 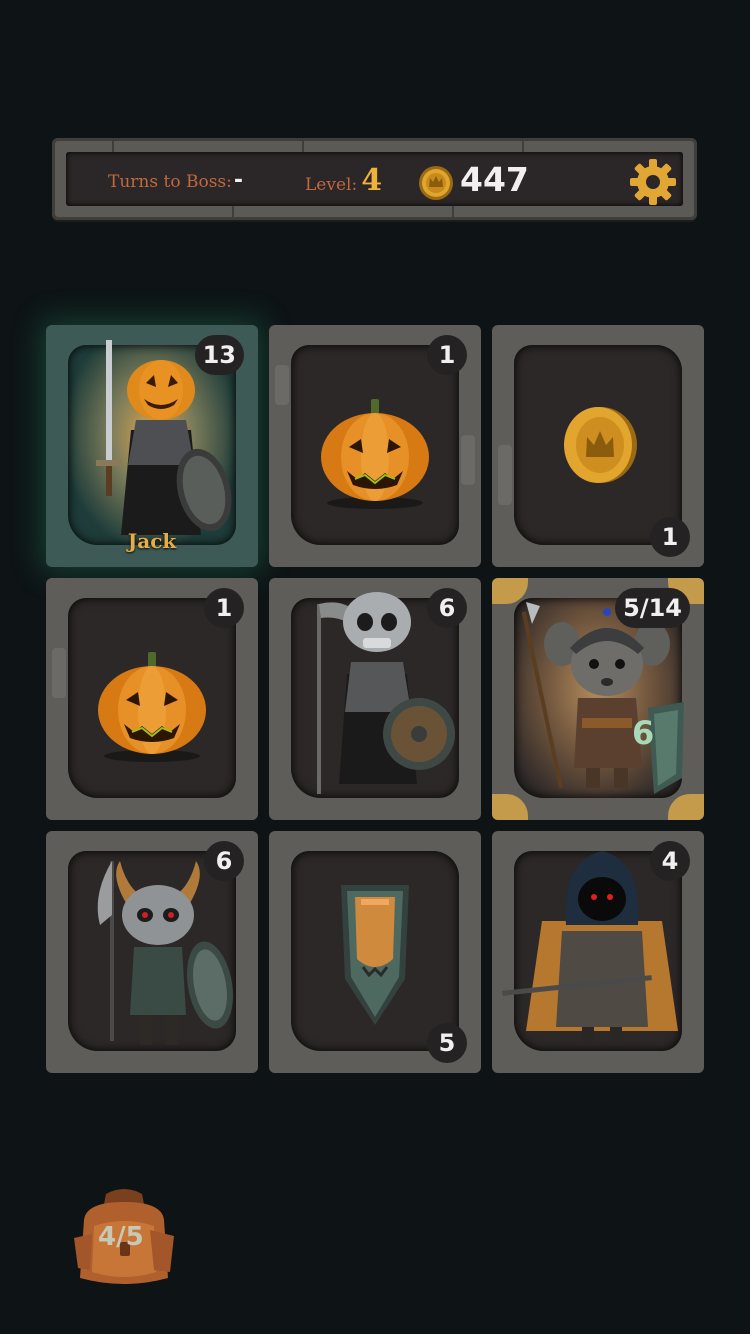 I want to click on card-gold-coin: 1, so click(x=598, y=446).